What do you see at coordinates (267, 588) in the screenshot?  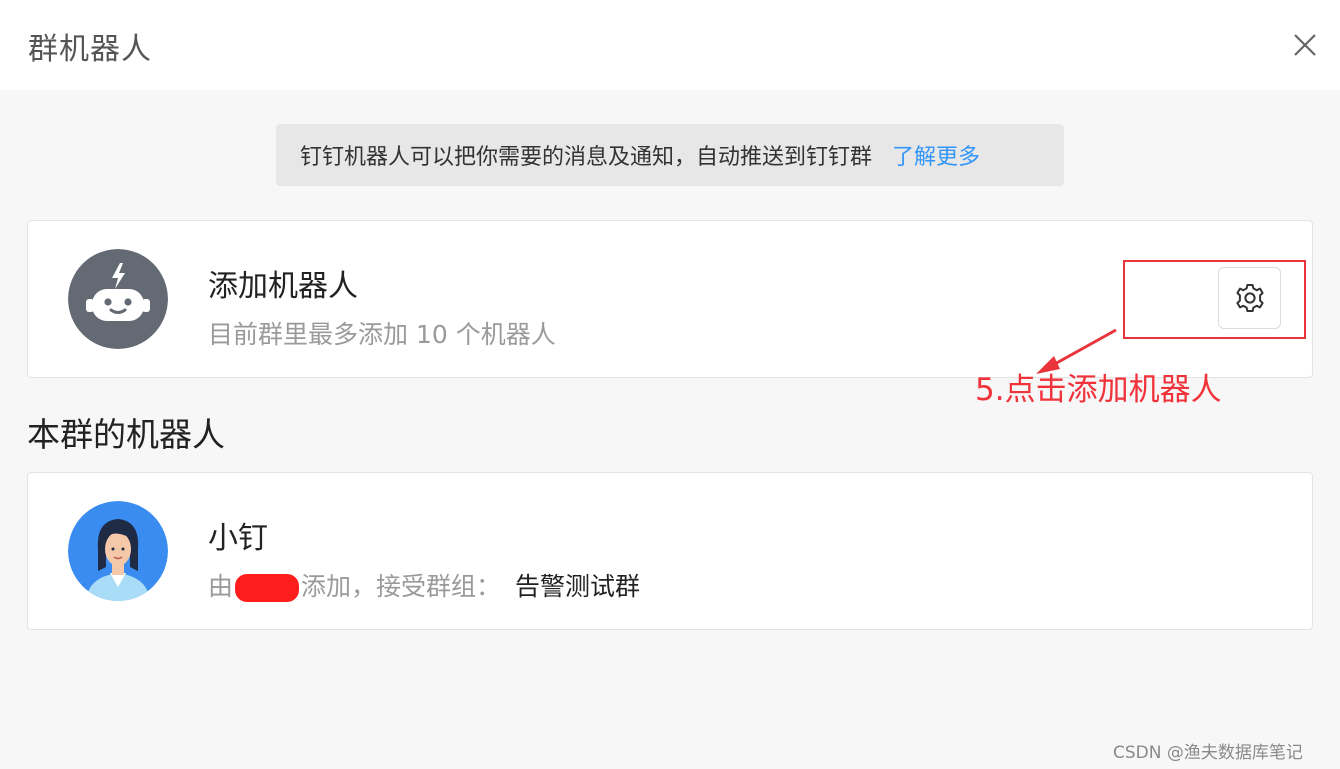 I see `redacted-username` at bounding box center [267, 588].